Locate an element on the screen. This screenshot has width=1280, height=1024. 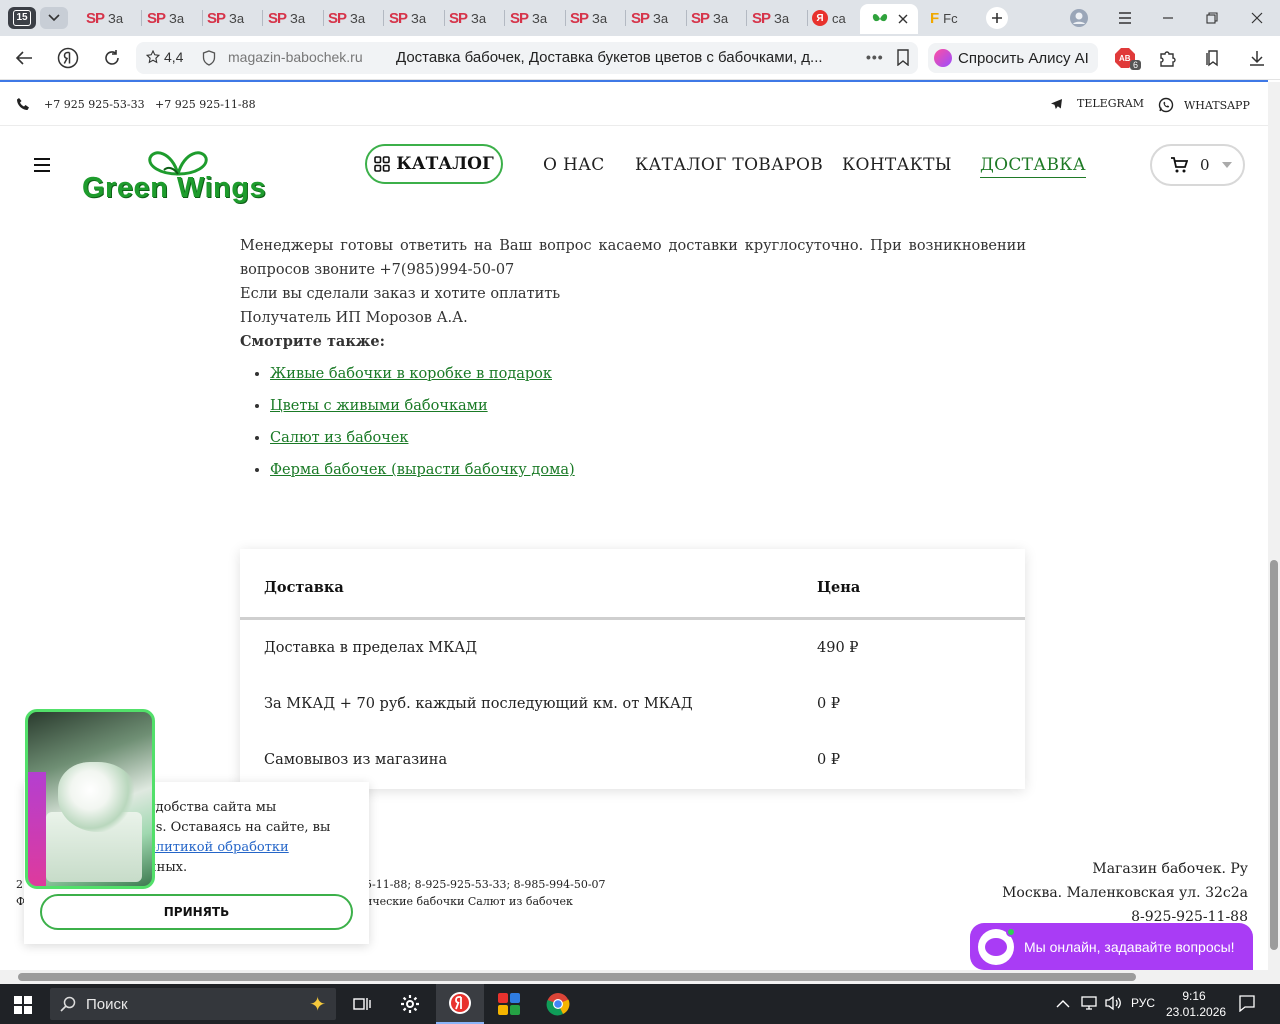
accept-cookies-button: ПРИНЯТЬ is located at coordinates (196, 912).